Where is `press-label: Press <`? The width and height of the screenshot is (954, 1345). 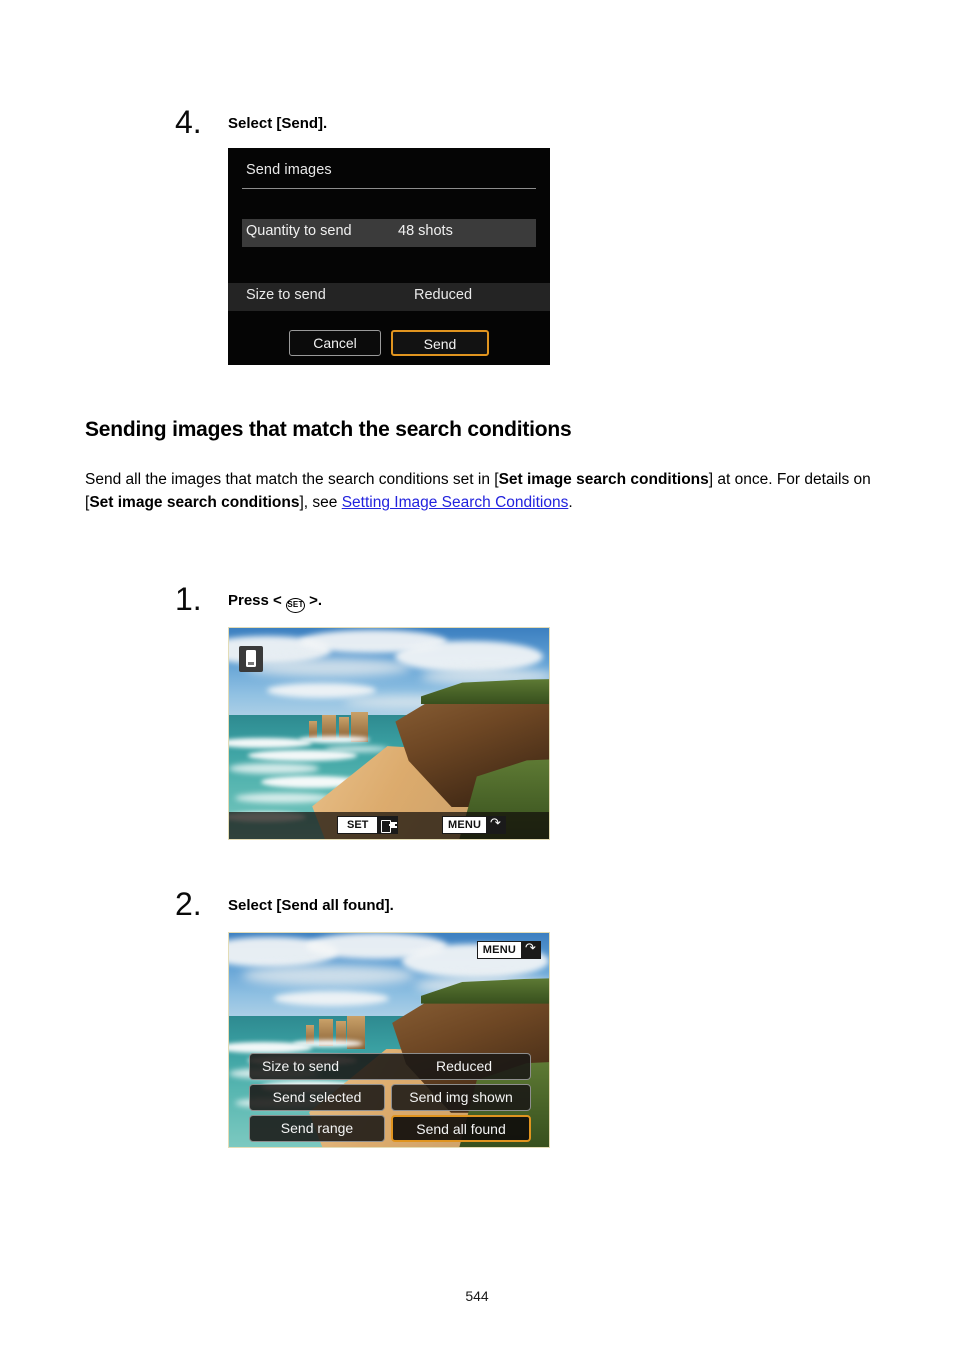
press-label: Press < is located at coordinates (255, 600).